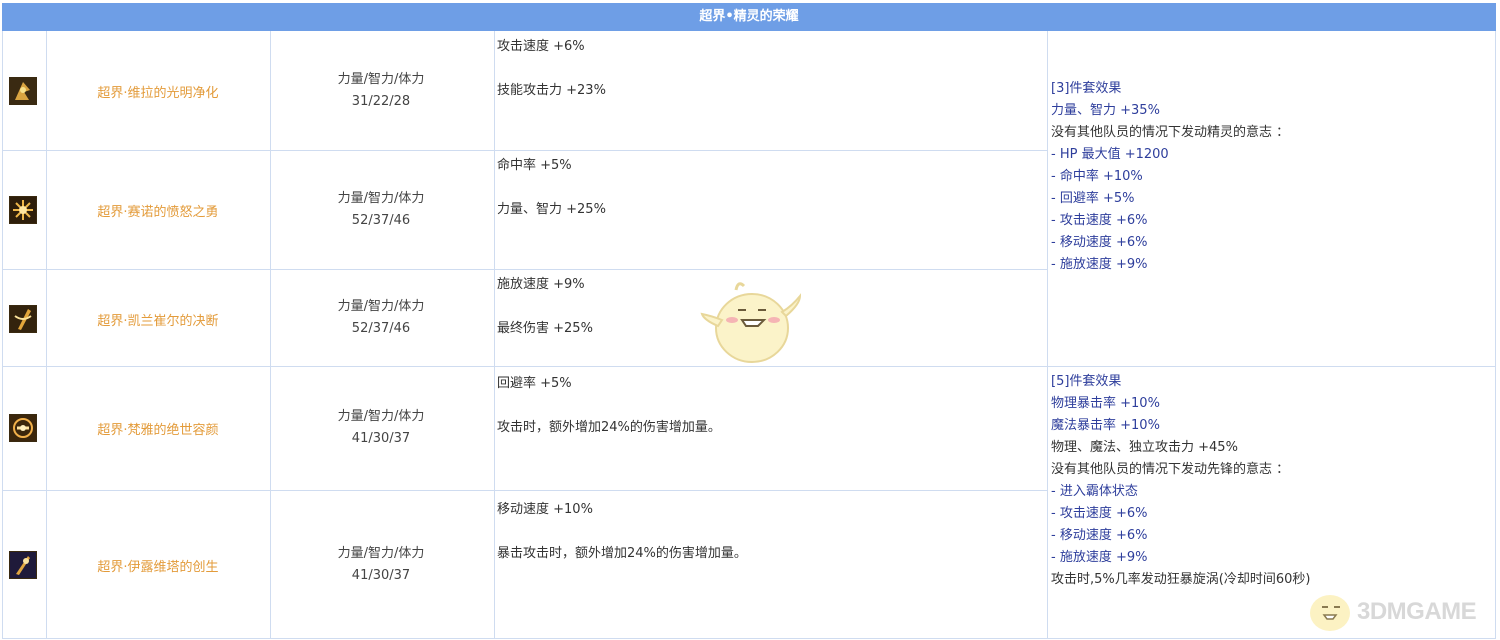 The height and width of the screenshot is (640, 1500). Describe the element at coordinates (381, 101) in the screenshot. I see `stat-values: 31/22/28` at that location.